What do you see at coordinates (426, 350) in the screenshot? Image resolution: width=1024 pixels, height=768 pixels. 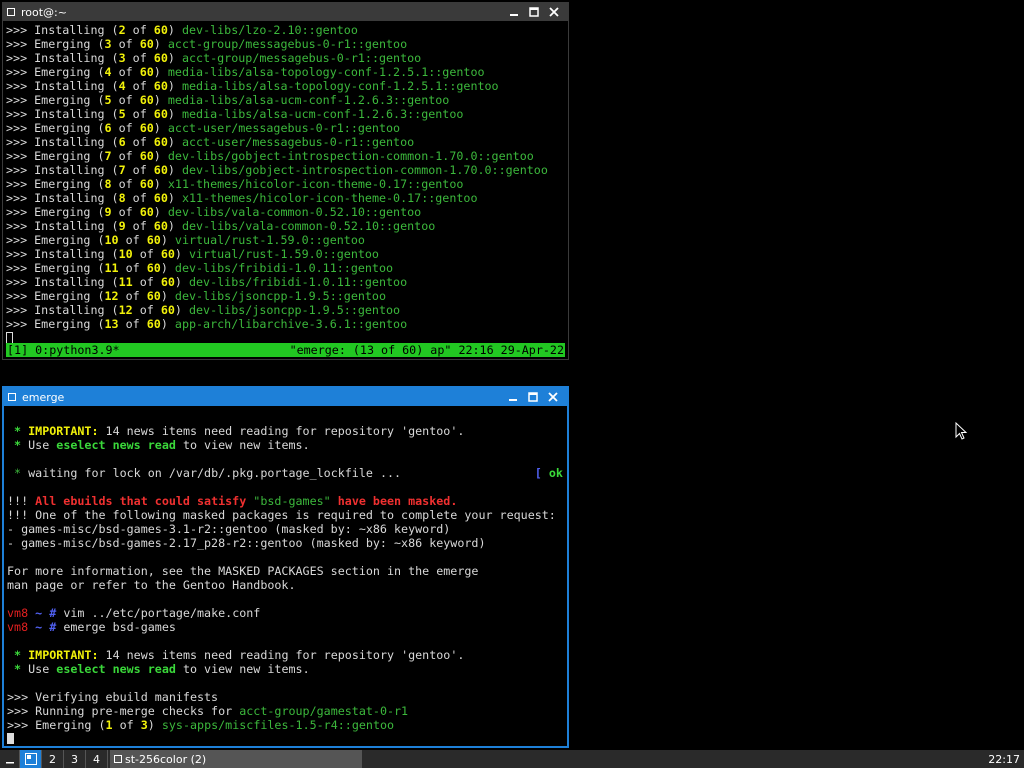 I see `status-right: "emerge: (13 of 60) ap" 22:16 29-Apr-22` at bounding box center [426, 350].